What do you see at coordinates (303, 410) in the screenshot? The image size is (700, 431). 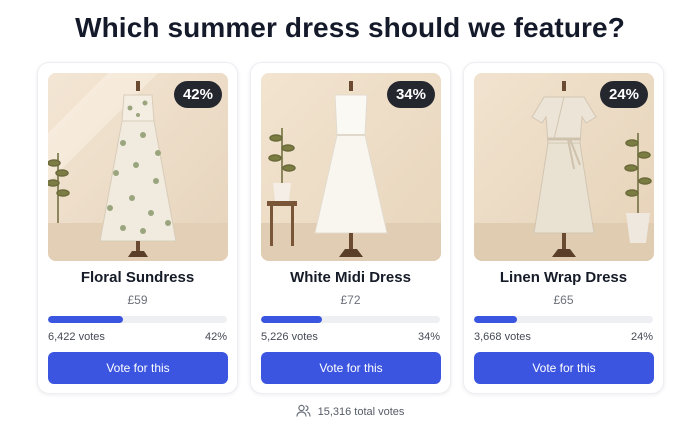 I see `users-icon` at bounding box center [303, 410].